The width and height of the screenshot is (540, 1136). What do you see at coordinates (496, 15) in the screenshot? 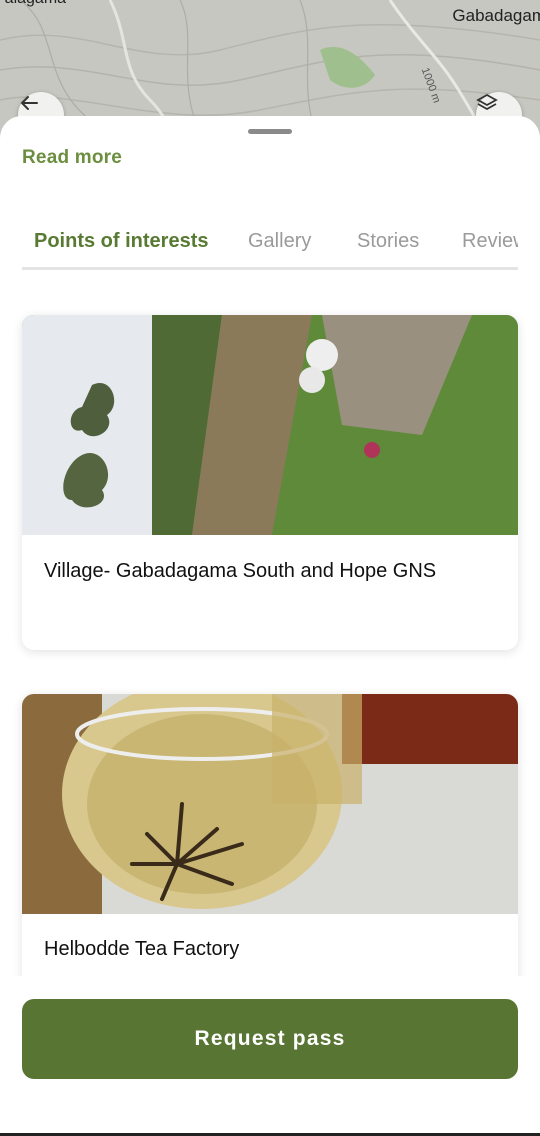
I see `map-town-label: Gabadagam` at bounding box center [496, 15].